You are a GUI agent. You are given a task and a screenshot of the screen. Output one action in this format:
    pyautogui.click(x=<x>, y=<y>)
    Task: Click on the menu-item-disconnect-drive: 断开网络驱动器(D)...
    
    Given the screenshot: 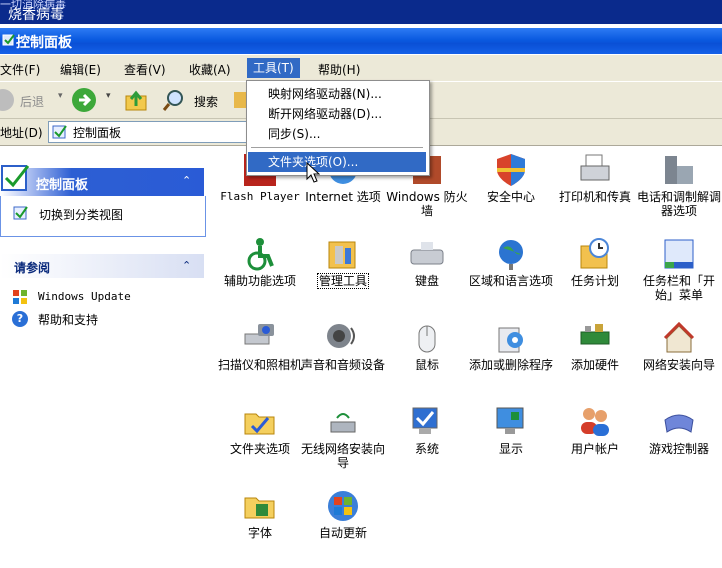 What is the action you would take?
    pyautogui.click(x=337, y=114)
    